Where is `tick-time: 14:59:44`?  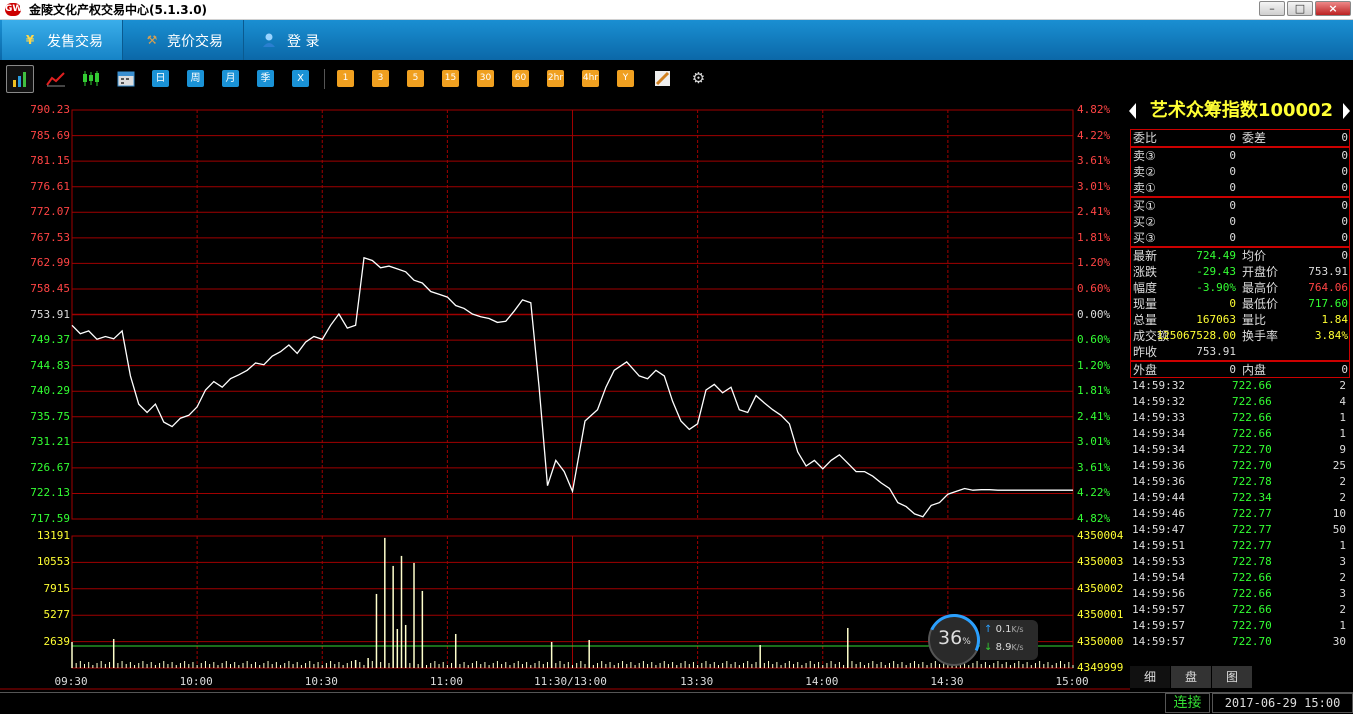 tick-time: 14:59:44 is located at coordinates (1158, 497).